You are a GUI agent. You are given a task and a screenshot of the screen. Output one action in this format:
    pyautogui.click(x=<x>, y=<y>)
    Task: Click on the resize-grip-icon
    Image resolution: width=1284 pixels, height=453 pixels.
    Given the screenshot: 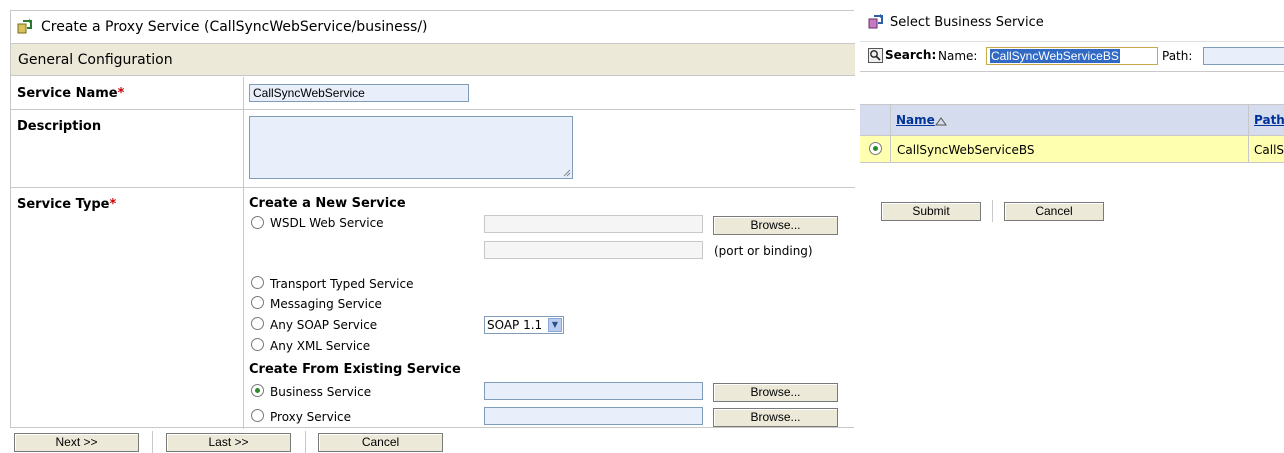 What is the action you would take?
    pyautogui.click(x=567, y=173)
    